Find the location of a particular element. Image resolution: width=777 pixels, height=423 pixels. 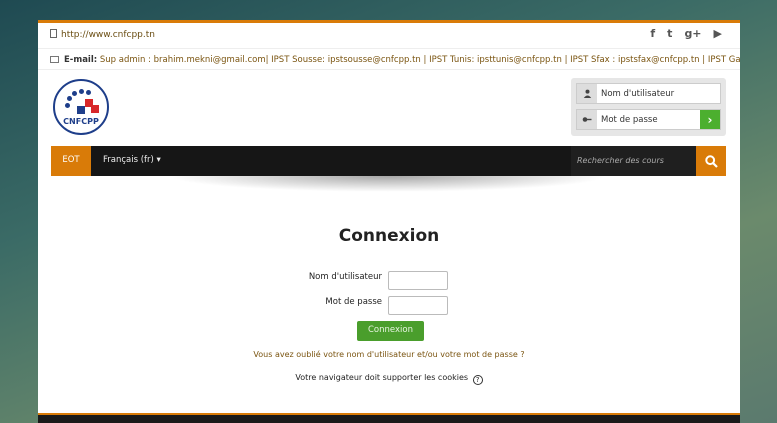

header-username-input: Nom d'utilisateur is located at coordinates (658, 93).